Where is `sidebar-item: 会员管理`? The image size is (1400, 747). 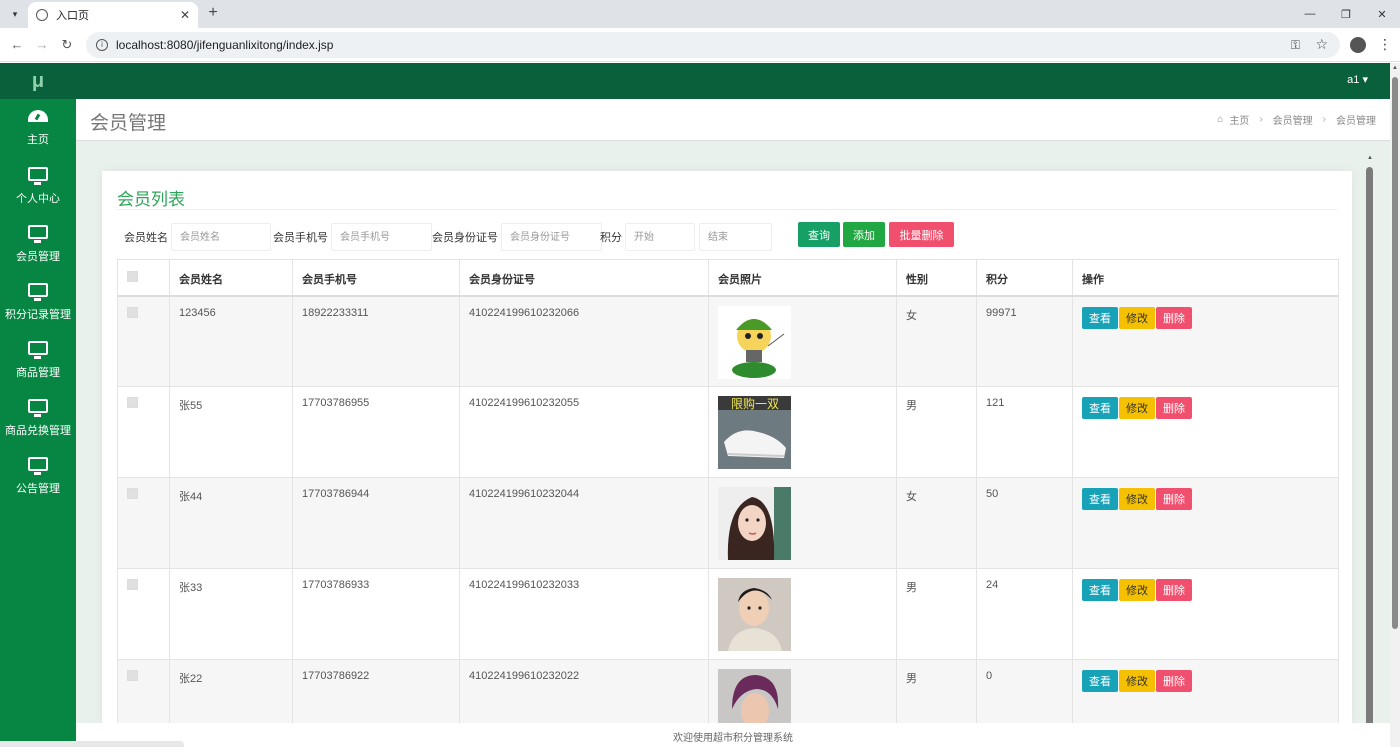 sidebar-item: 会员管理 is located at coordinates (38, 244).